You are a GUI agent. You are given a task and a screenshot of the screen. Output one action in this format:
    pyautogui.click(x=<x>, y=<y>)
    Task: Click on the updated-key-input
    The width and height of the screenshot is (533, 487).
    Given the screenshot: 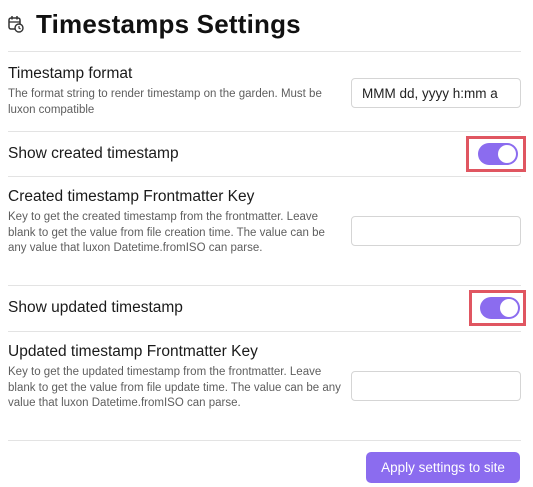 What is the action you would take?
    pyautogui.click(x=436, y=386)
    